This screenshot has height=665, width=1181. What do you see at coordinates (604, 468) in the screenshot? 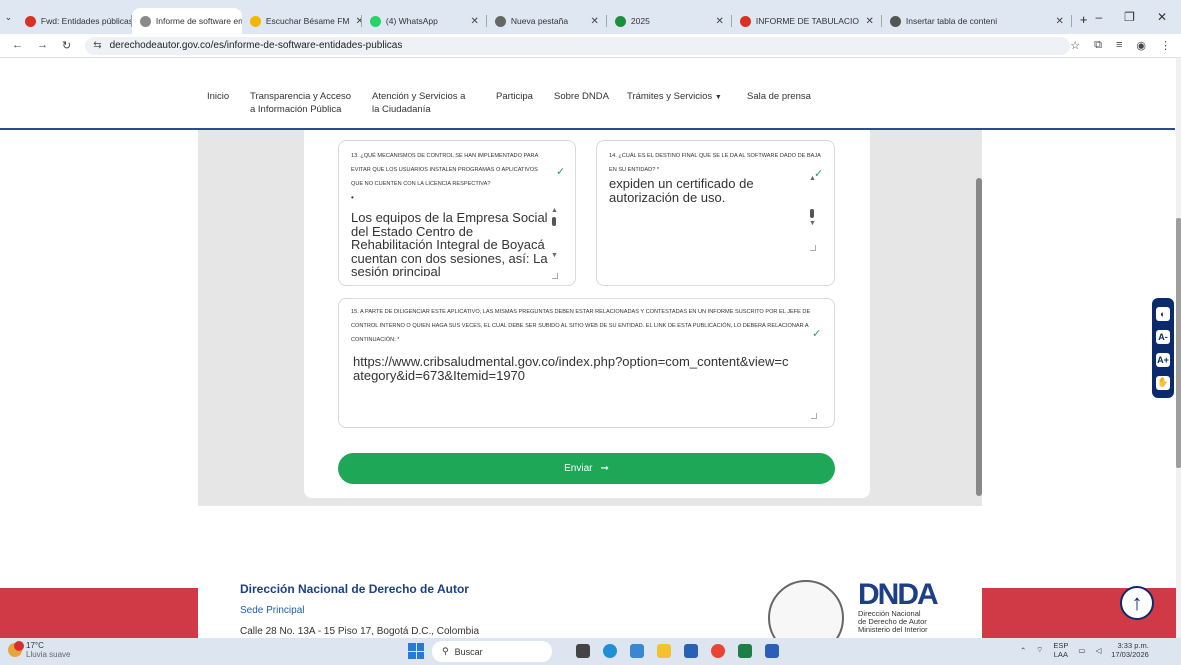
I see `arrow-right-icon: ➞` at bounding box center [604, 468].